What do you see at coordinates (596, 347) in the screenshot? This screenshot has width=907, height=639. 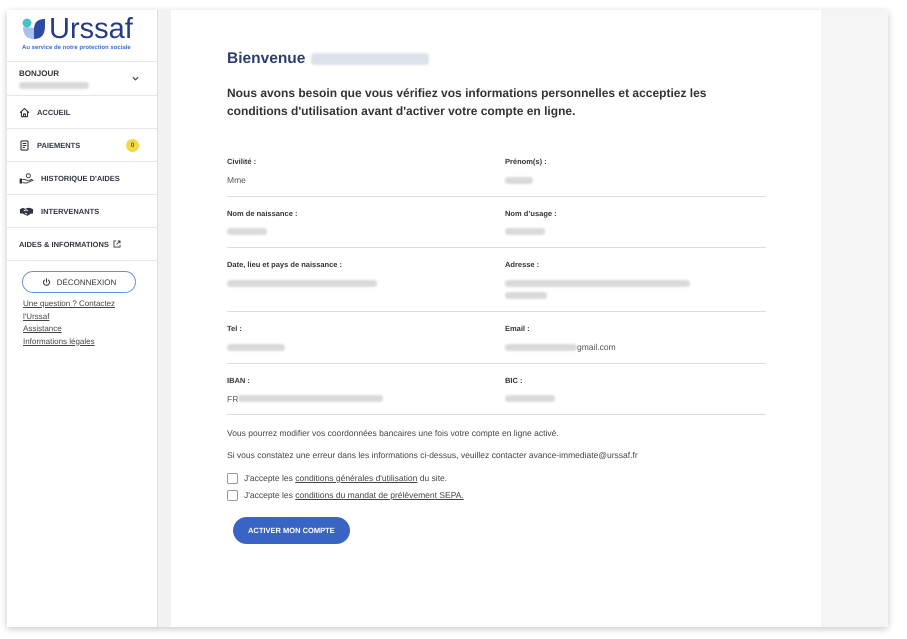 I see `field-value: gmail.com` at bounding box center [596, 347].